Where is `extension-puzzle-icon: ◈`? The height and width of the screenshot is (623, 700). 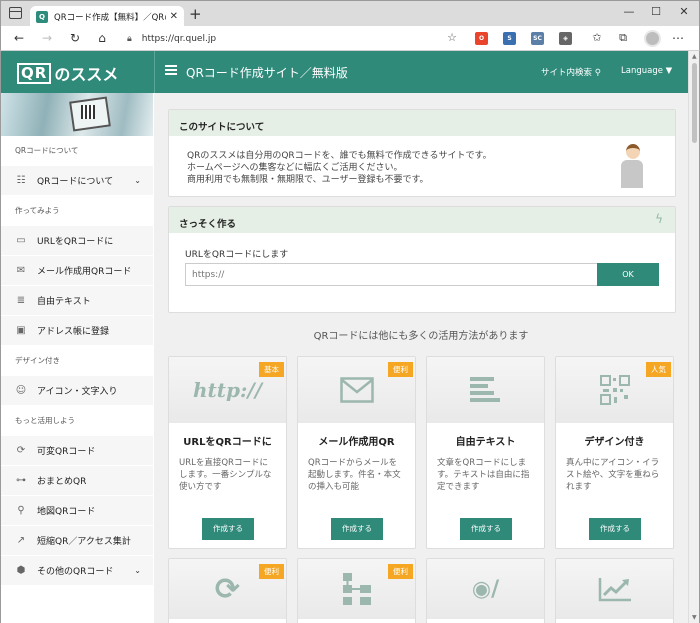 extension-puzzle-icon: ◈ is located at coordinates (565, 38).